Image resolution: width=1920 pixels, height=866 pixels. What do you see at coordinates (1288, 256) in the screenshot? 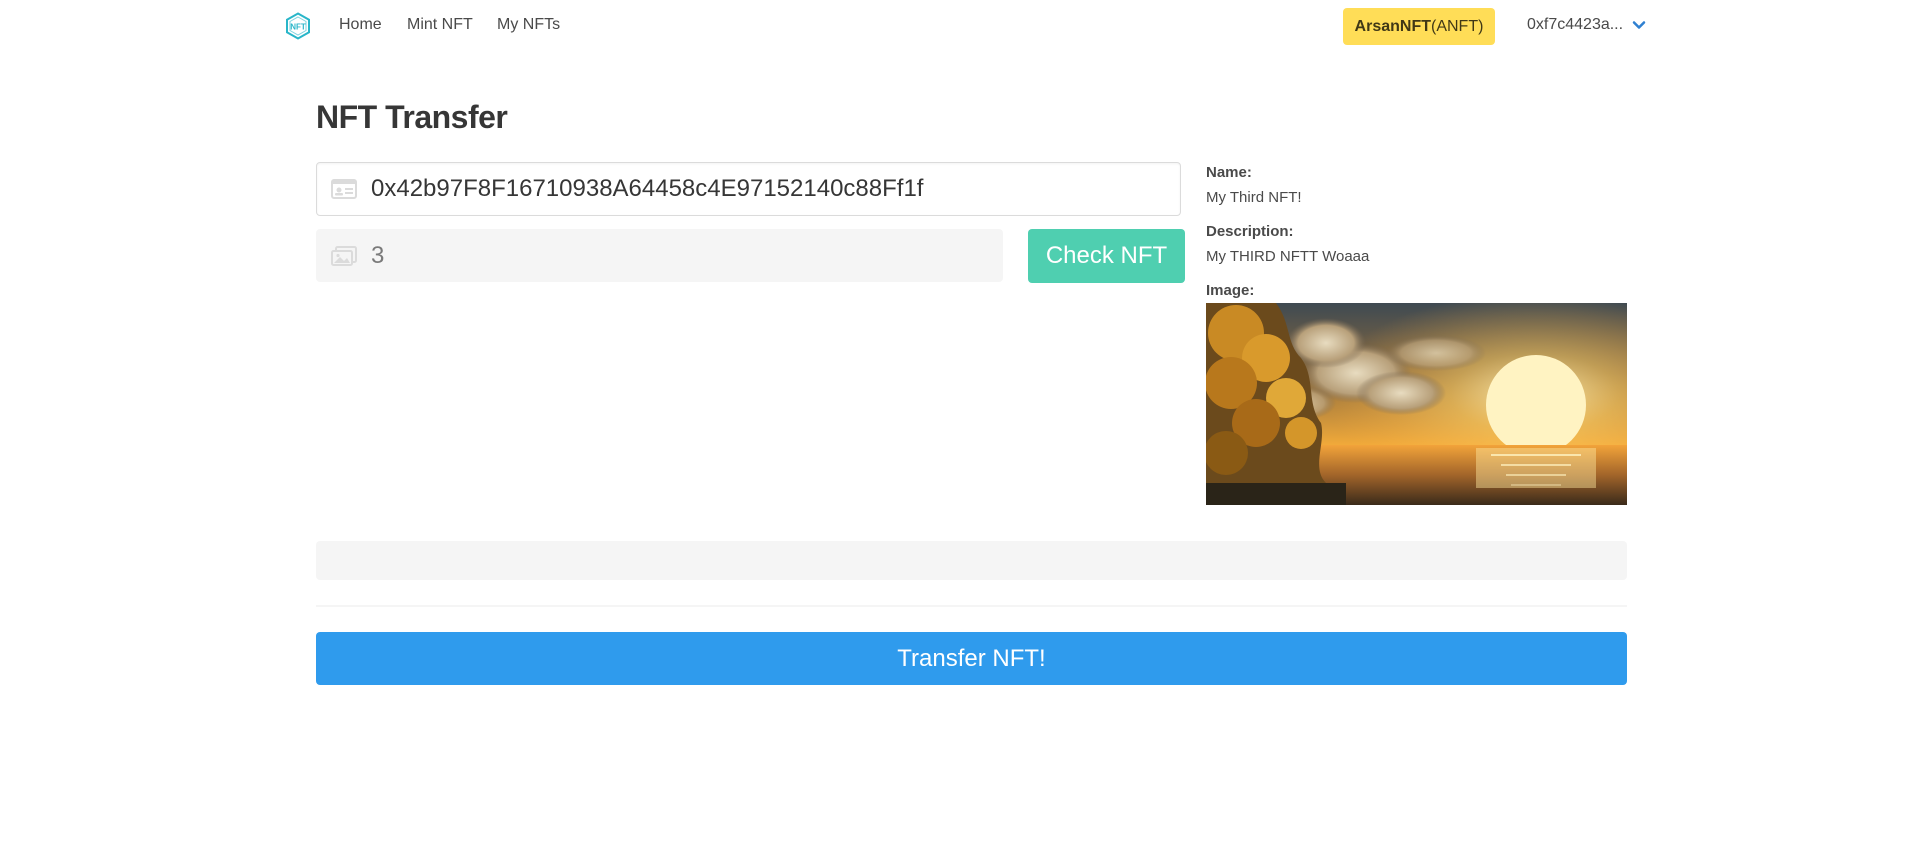
I see `nft-description-value: My THIRD NFTT Woaaa` at bounding box center [1288, 256].